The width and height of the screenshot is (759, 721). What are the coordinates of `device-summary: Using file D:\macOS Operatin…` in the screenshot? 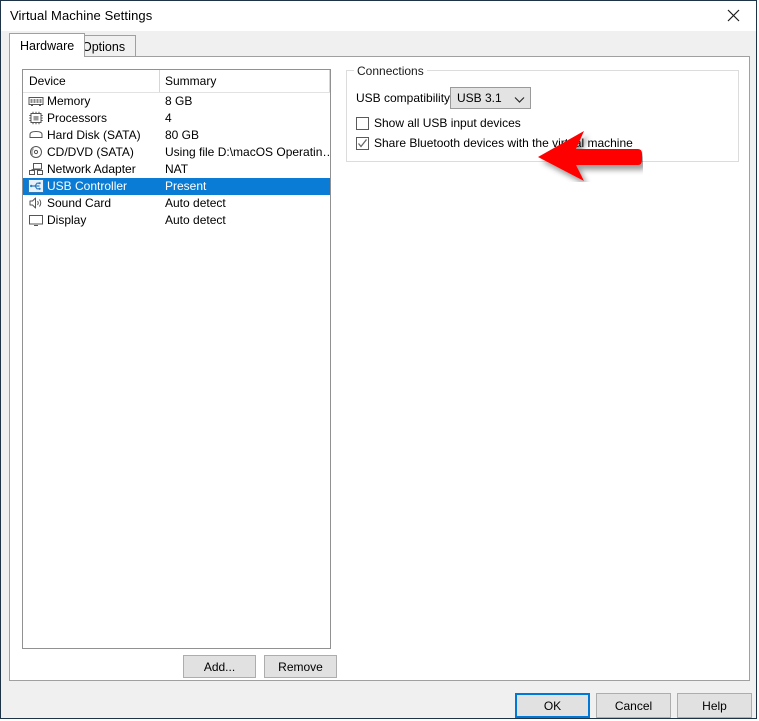 It's located at (248, 152).